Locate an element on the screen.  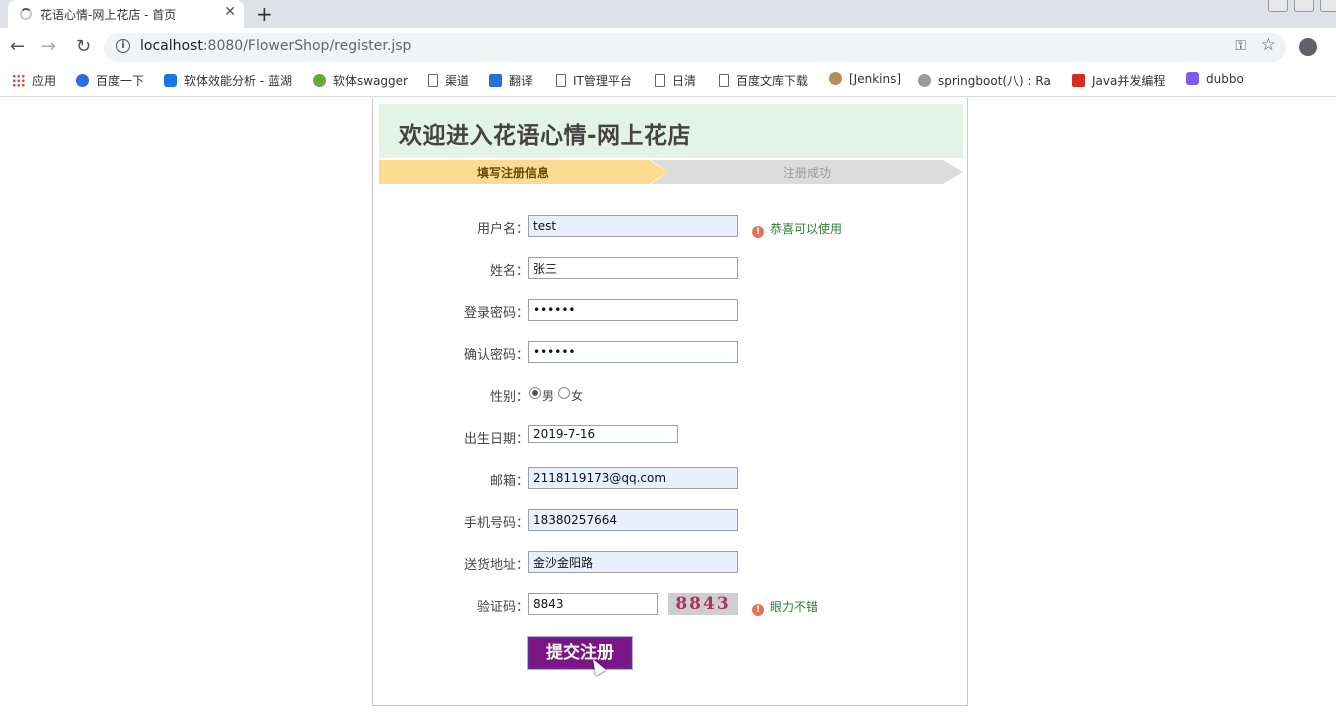
captcha-input is located at coordinates (593, 604).